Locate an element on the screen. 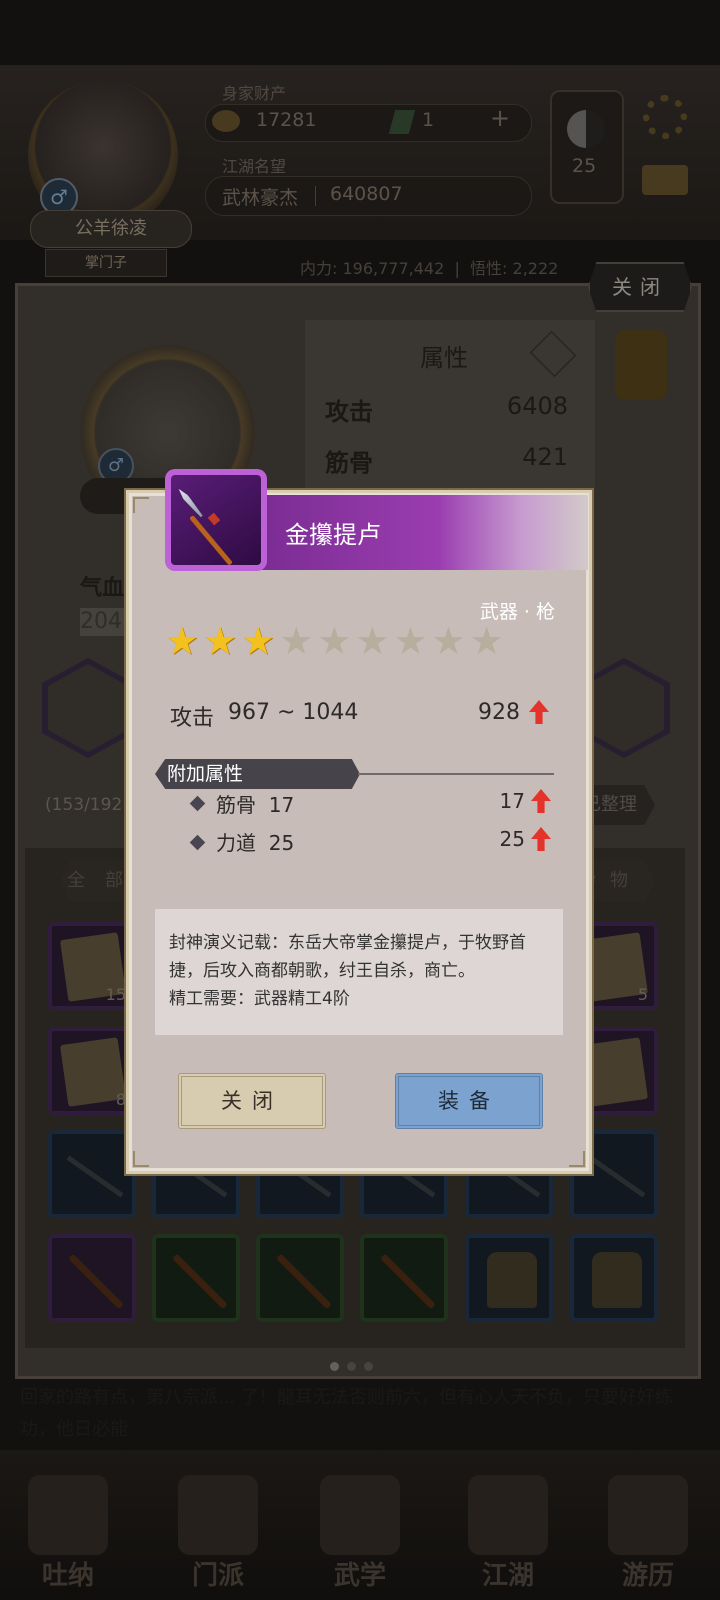  spear-icon is located at coordinates (216, 520).